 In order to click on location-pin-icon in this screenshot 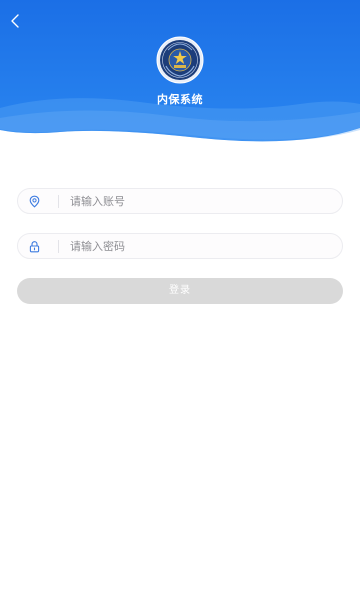, I will do `click(34, 201)`.